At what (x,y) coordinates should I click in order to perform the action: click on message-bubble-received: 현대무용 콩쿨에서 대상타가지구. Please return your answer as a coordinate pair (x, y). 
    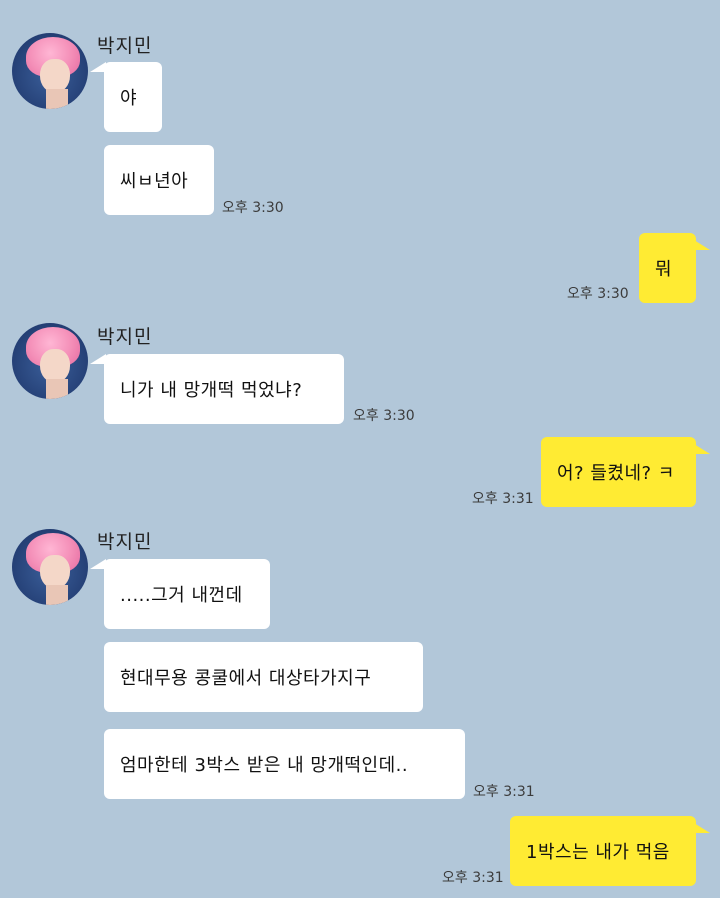
    Looking at the image, I should click on (263, 677).